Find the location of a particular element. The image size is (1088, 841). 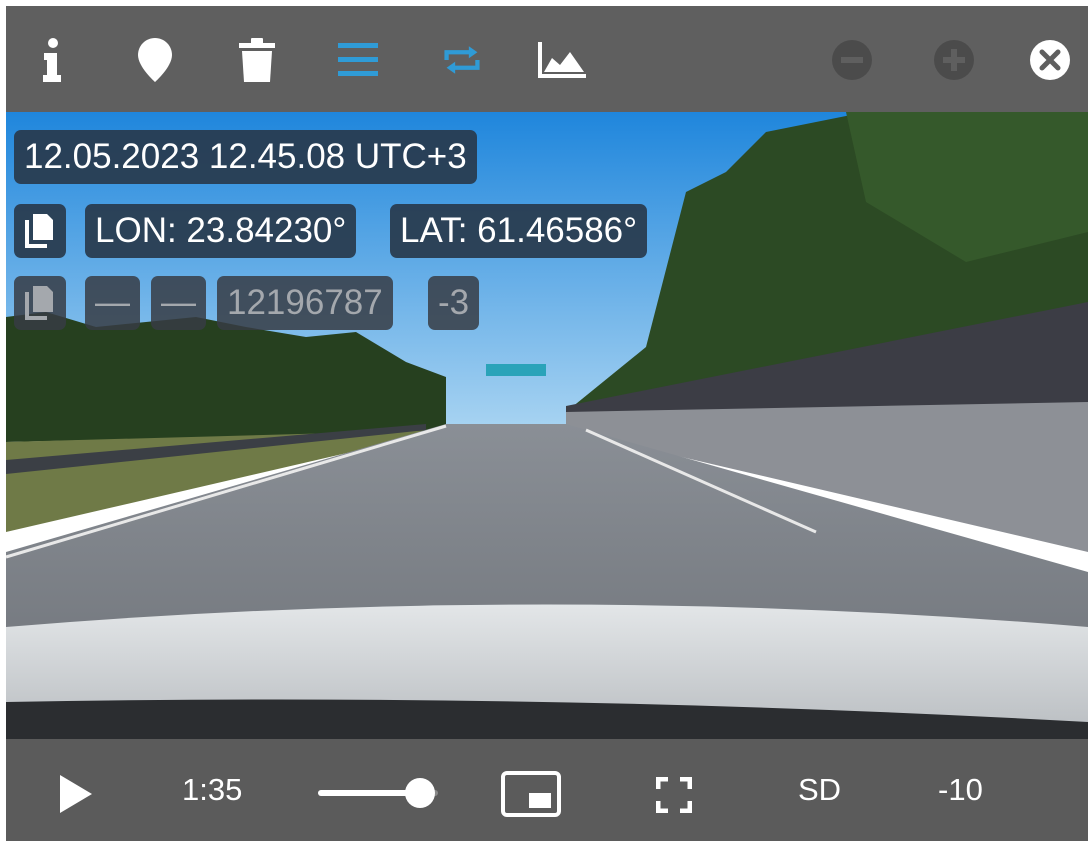

dash-field-2: — is located at coordinates (178, 303).